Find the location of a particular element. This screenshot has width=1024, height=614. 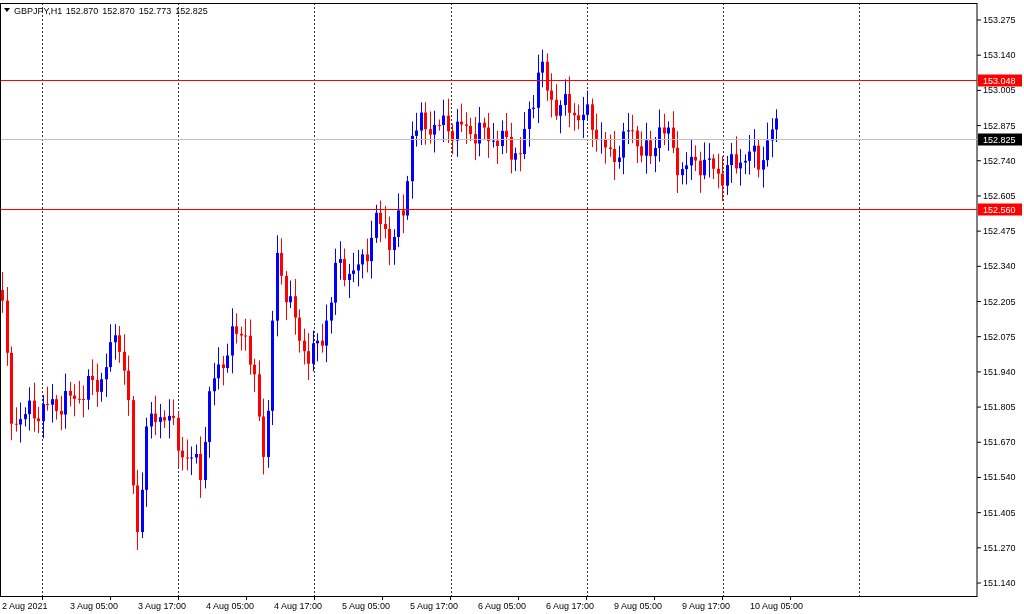

price-axis-label: 152.075 is located at coordinates (999, 336).